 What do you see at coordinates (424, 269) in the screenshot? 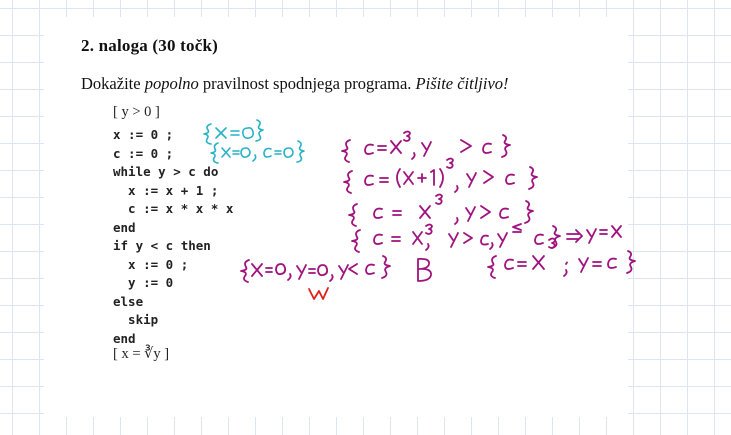
I see `handwritten-else-branch` at bounding box center [424, 269].